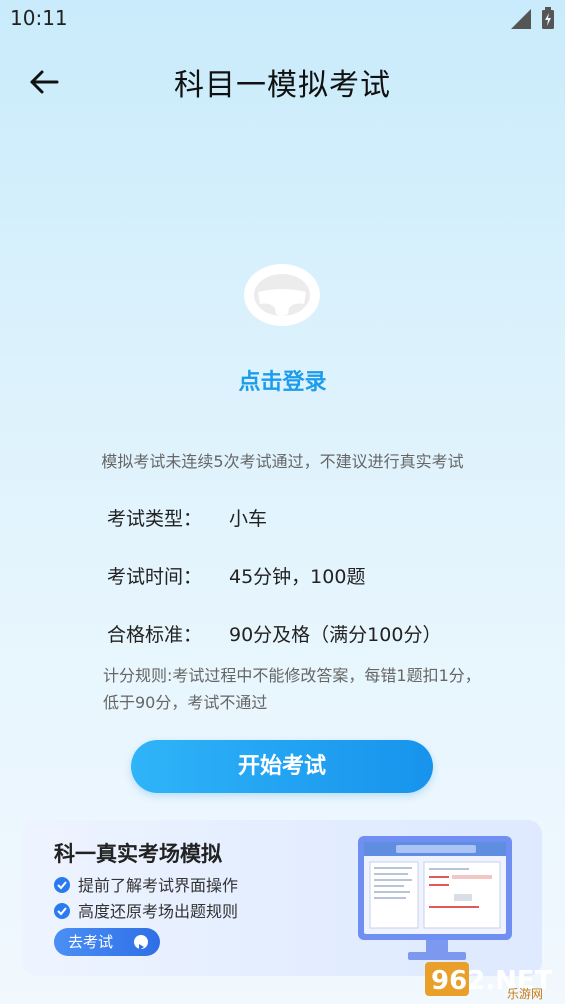 Image resolution: width=565 pixels, height=1004 pixels. Describe the element at coordinates (521, 19) in the screenshot. I see `signal-icon` at that location.